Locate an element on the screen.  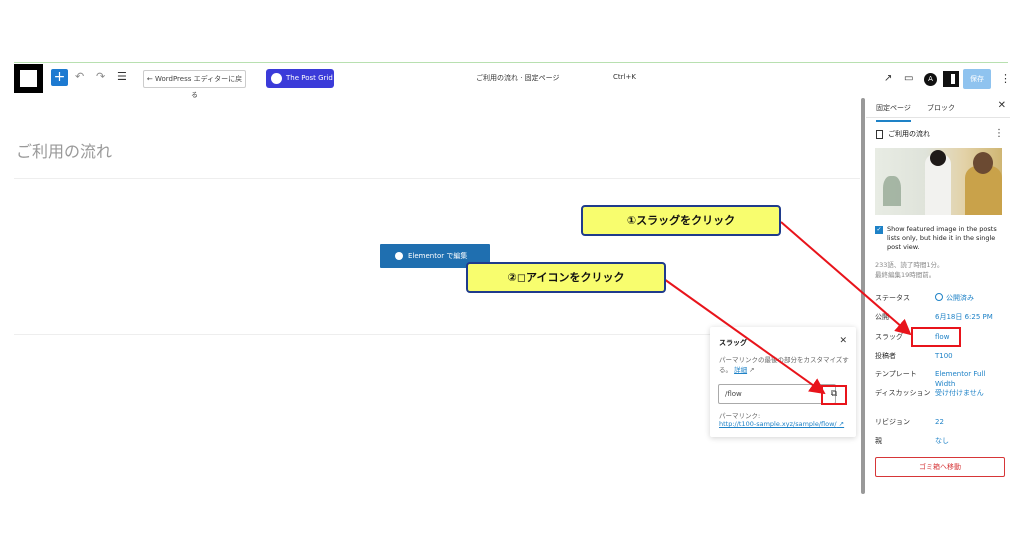
status-value: 公開済み is located at coordinates (954, 298).